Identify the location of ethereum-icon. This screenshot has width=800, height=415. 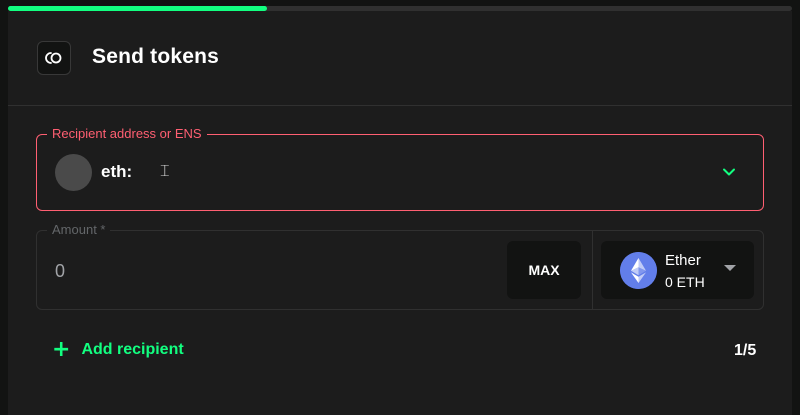
(638, 270).